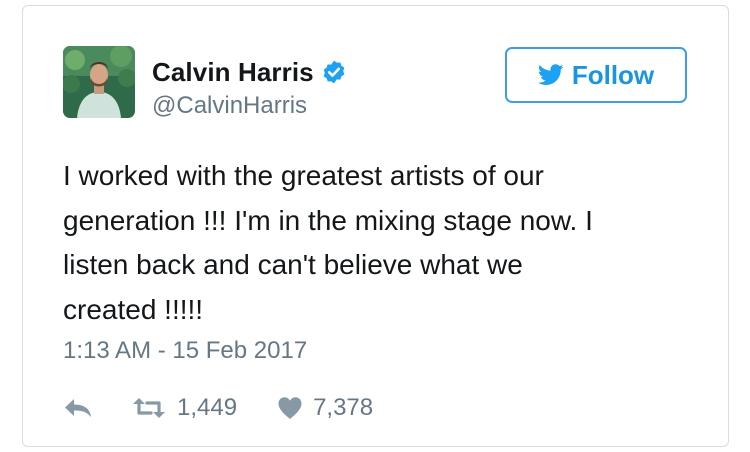 The image size is (750, 452). What do you see at coordinates (185, 351) in the screenshot?
I see `tweet-timestamp: 1:13 AM - 15 Feb 2017` at bounding box center [185, 351].